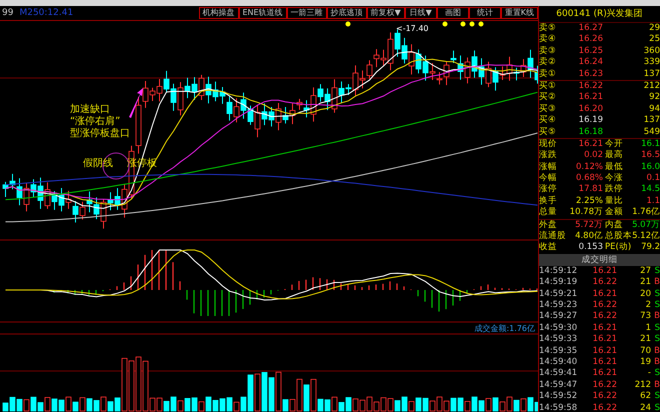 Image resolution: width=660 pixels, height=412 pixels. I want to click on stat-label: 金额, so click(614, 213).